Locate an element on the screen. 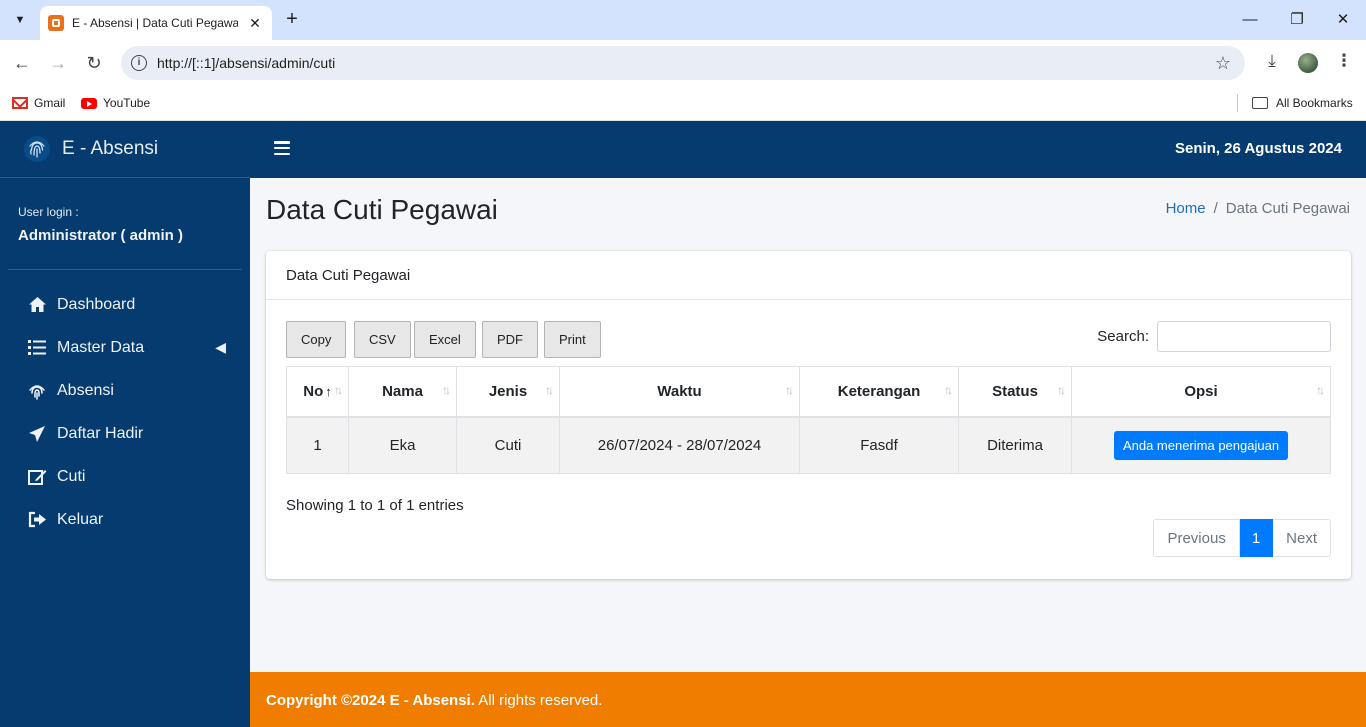 Image resolution: width=1366 pixels, height=727 pixels. bookmark-label: YouTube is located at coordinates (127, 103).